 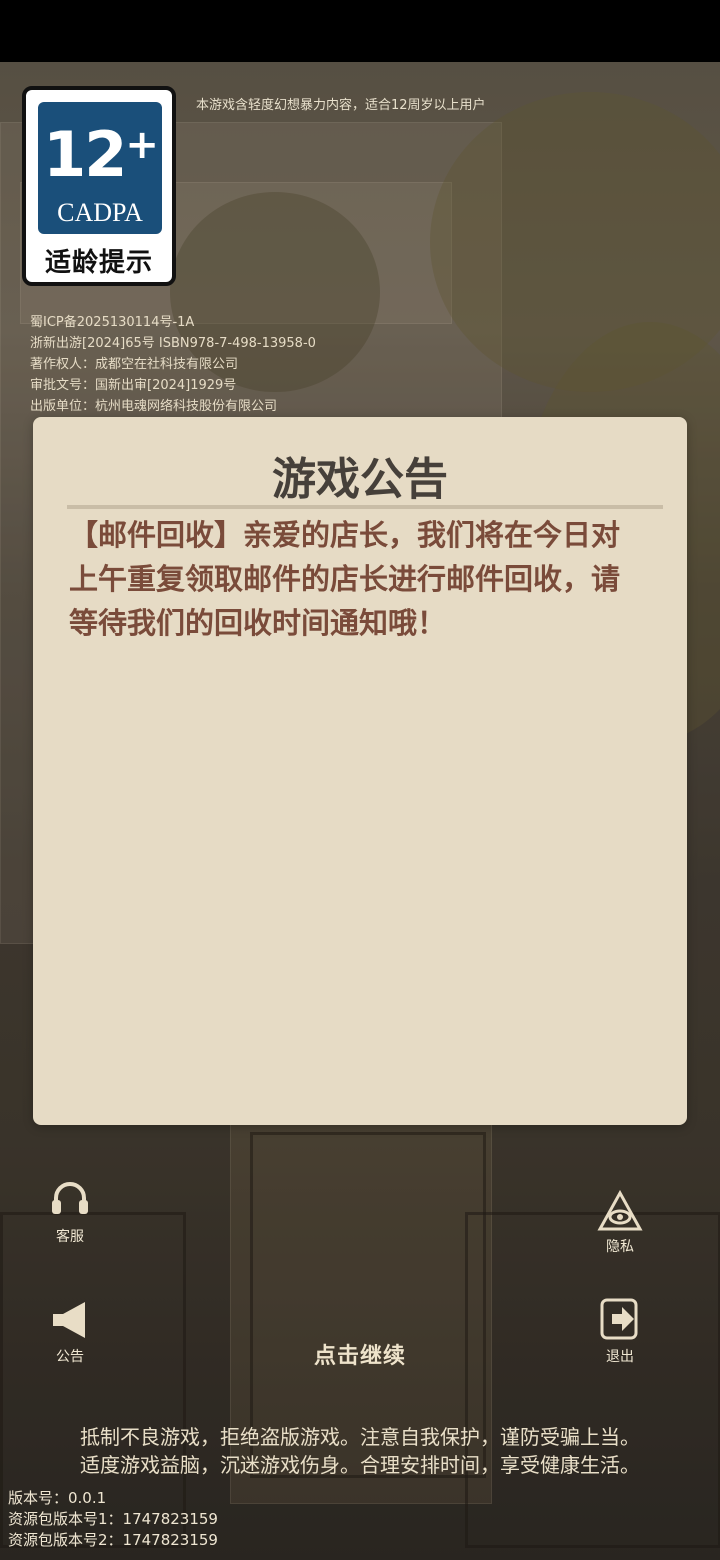 What do you see at coordinates (360, 1437) in the screenshot?
I see `health-line-1: 抵制不良游戏，拒绝盗版游戏。注意自我保护，谨防受骗上当。` at bounding box center [360, 1437].